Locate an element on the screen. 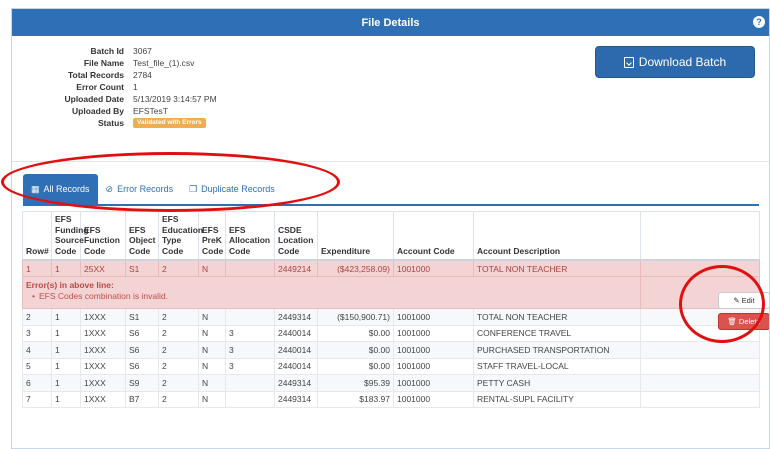 Image resolution: width=770 pixels, height=449 pixels. detail-label: Status is located at coordinates (111, 123).